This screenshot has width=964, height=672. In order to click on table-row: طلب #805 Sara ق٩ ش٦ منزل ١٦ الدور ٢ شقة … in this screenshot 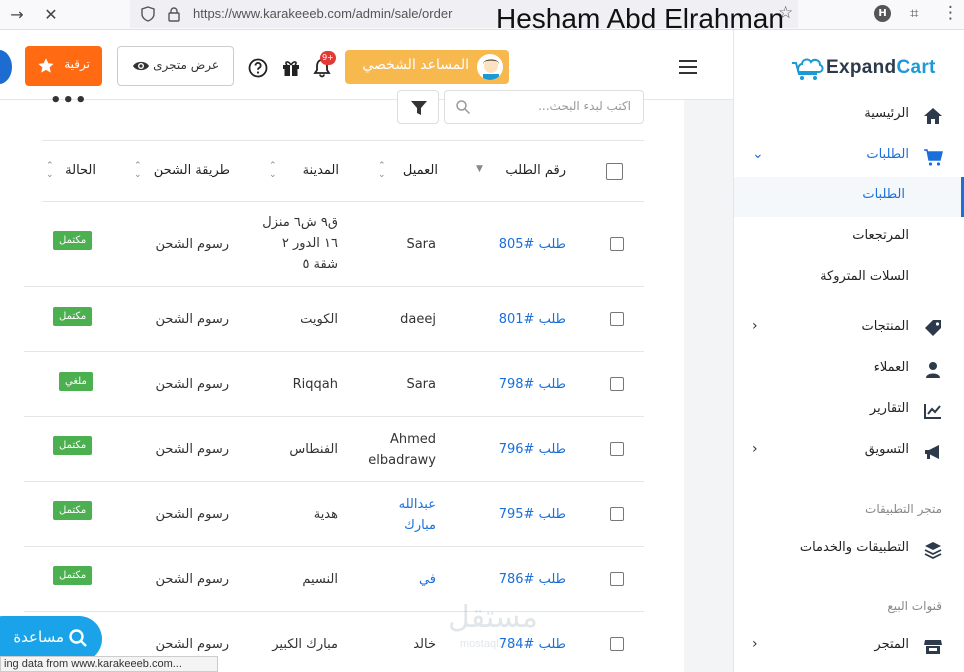, I will do `click(334, 244)`.